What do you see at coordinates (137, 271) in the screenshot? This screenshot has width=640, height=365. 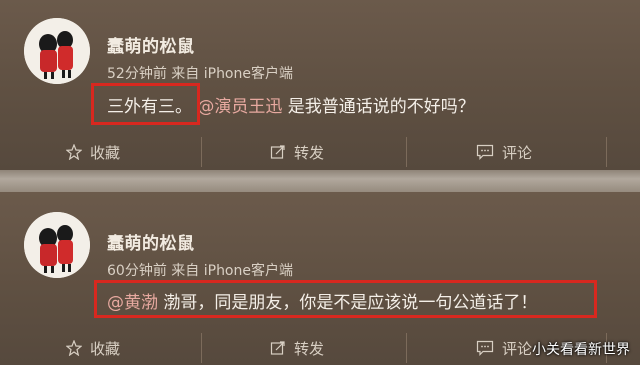 I see `post-time: 60分钟前` at bounding box center [137, 271].